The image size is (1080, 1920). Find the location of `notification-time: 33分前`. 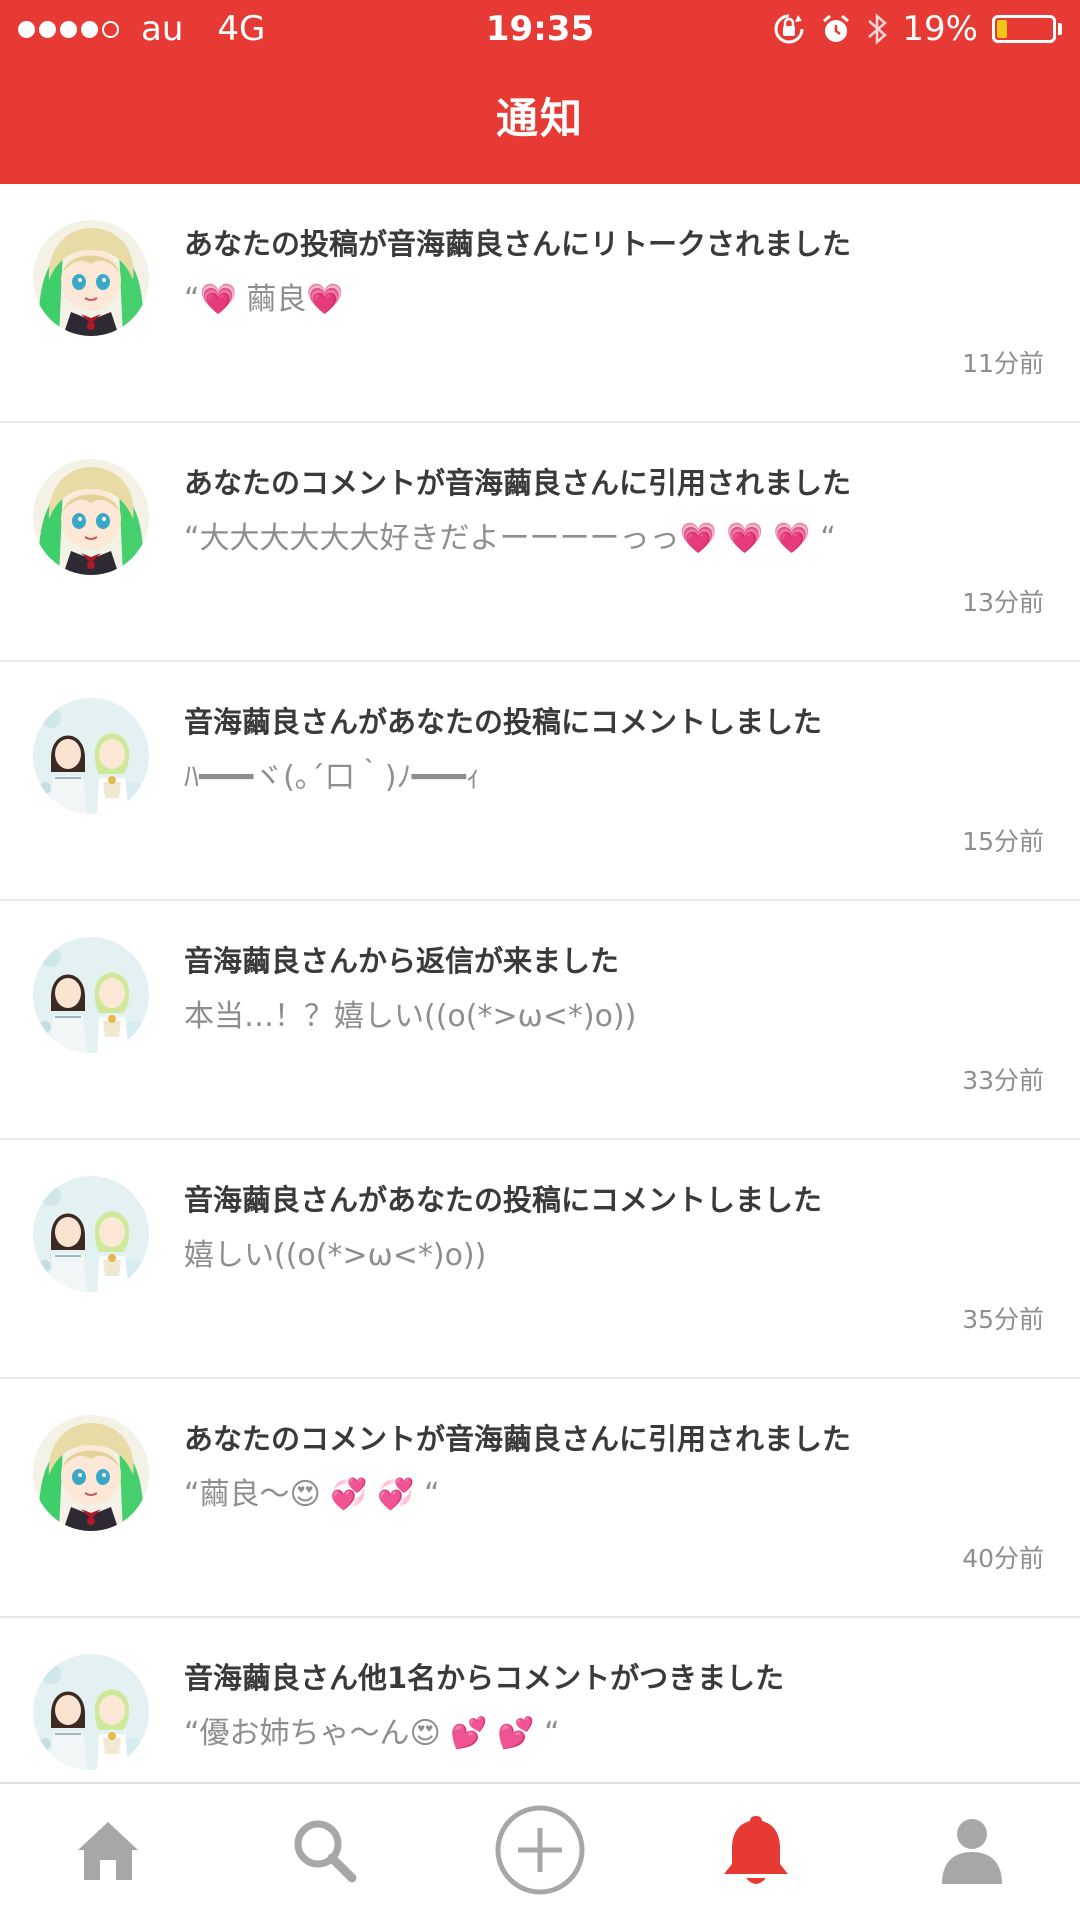

notification-time: 33分前 is located at coordinates (1003, 1080).